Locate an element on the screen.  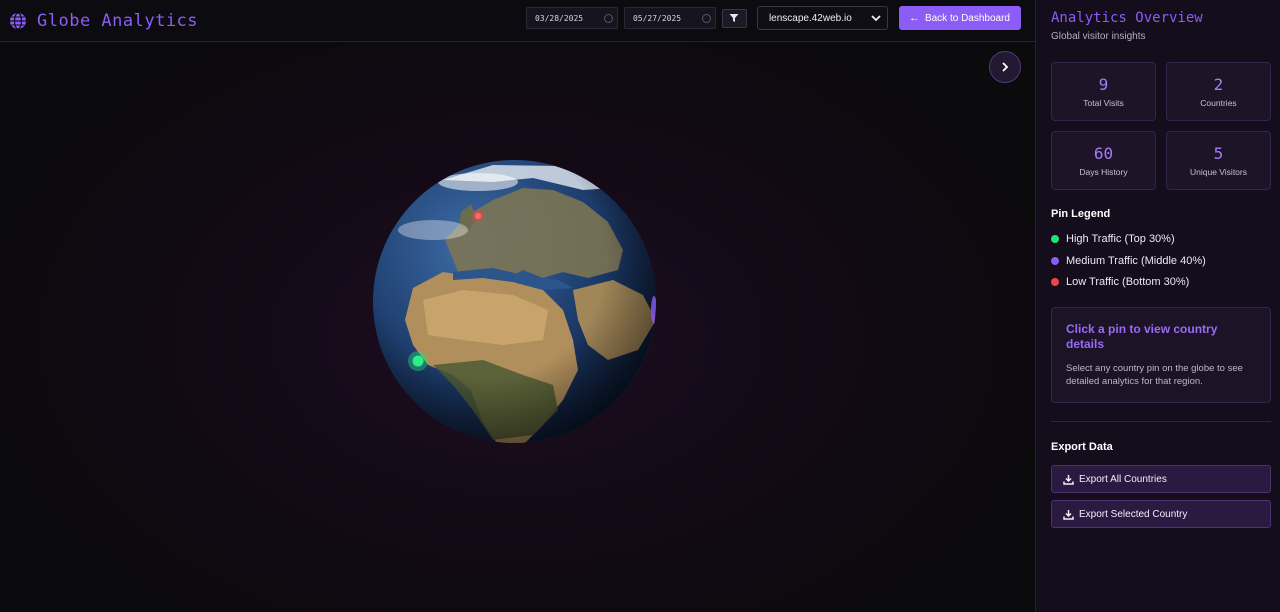
stat-card-total-visits: 9 Total Visits is located at coordinates (1103, 91).